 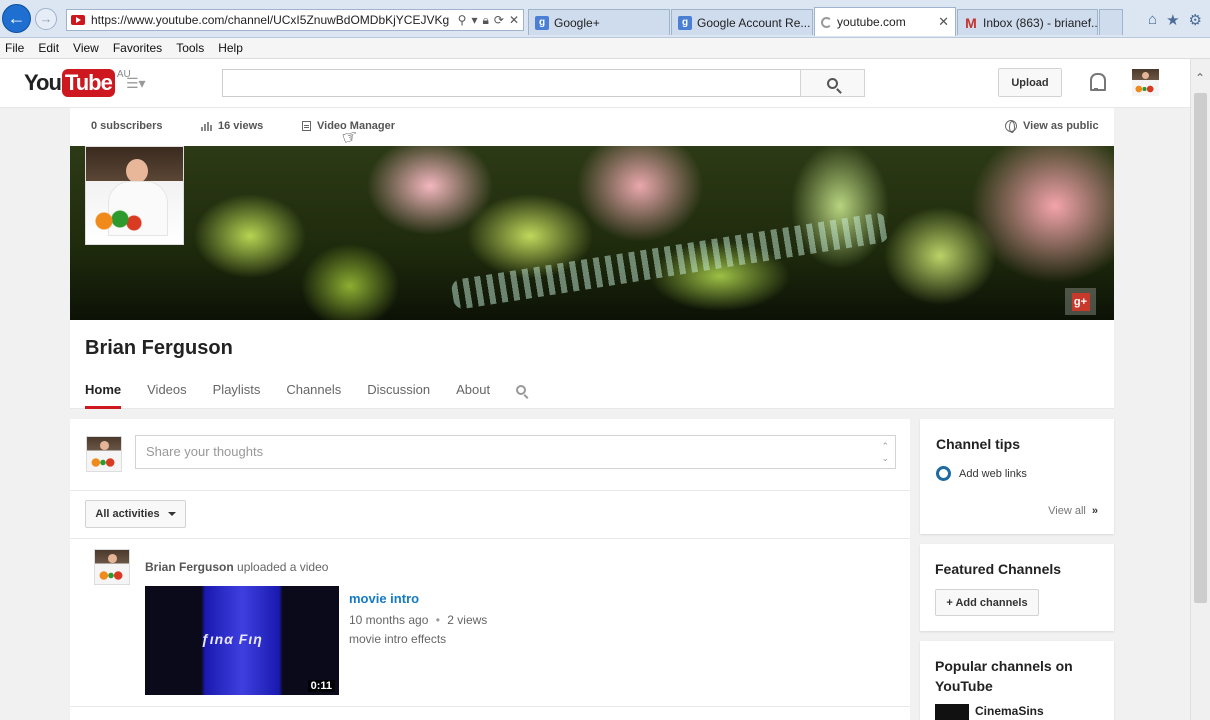 I want to click on menu-file: File, so click(x=14, y=48).